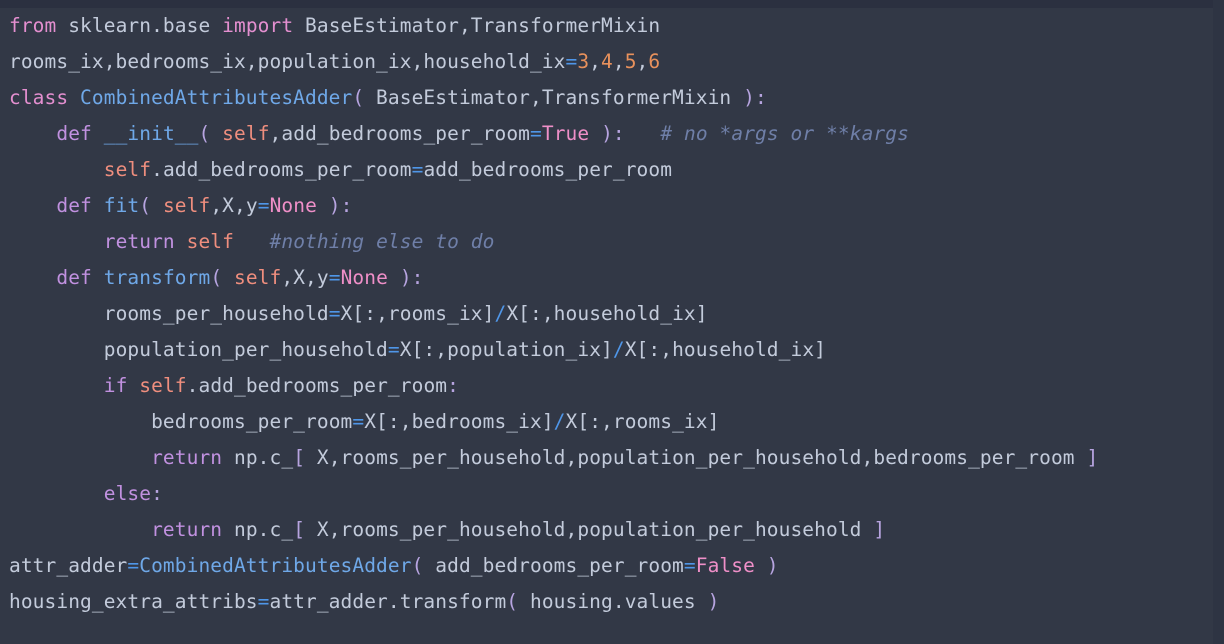  What do you see at coordinates (642, 421) in the screenshot?
I see `code-token-id: X[:,rooms_ix]` at bounding box center [642, 421].